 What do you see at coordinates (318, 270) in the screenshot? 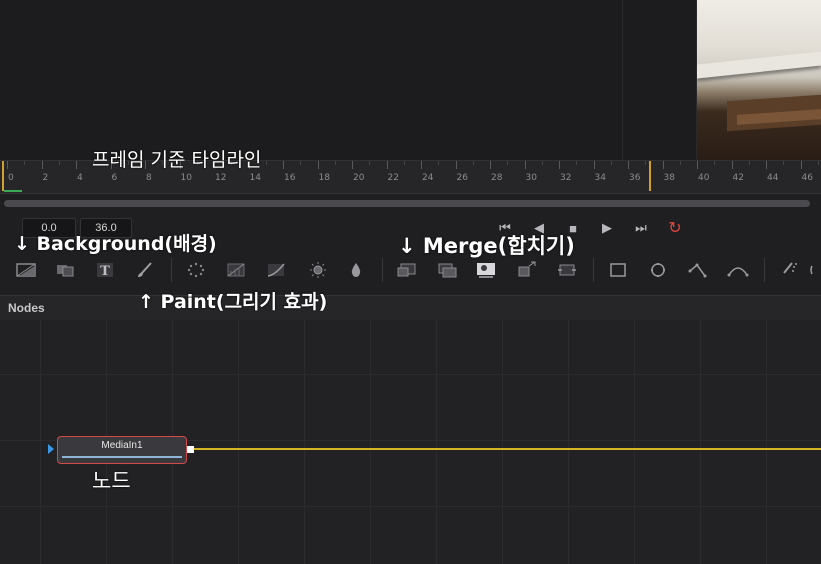
I see `brightness-contrast-tool-icon` at bounding box center [318, 270].